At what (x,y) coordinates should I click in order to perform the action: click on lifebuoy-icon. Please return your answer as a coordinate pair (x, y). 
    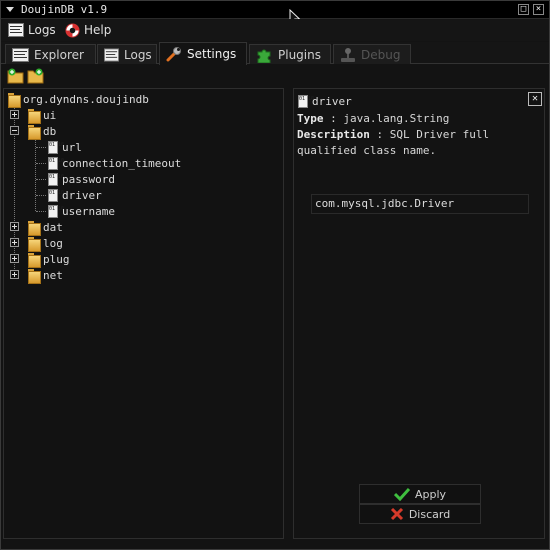
    Looking at the image, I should click on (72, 30).